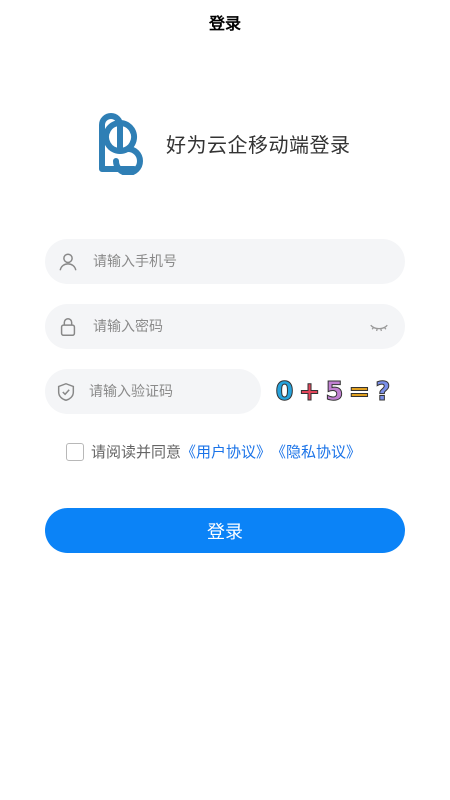 The width and height of the screenshot is (450, 800). I want to click on captcha-image: 0 + 5 = ?, so click(333, 392).